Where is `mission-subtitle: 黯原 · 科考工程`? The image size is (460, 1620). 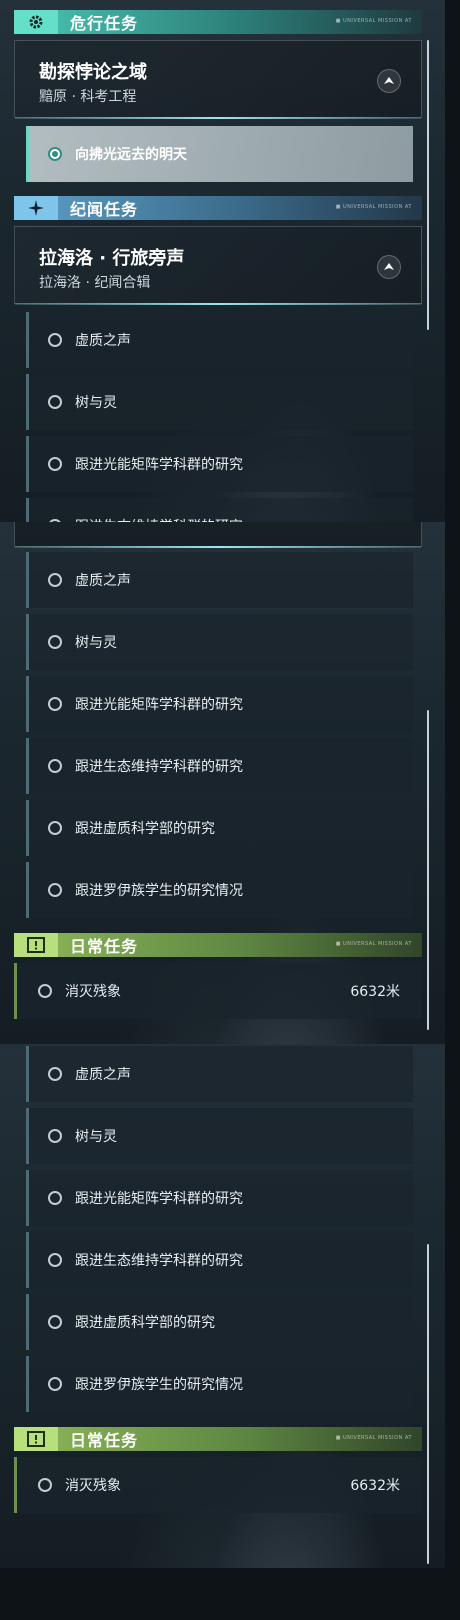
mission-subtitle: 黯原 · 科考工程 is located at coordinates (88, 97).